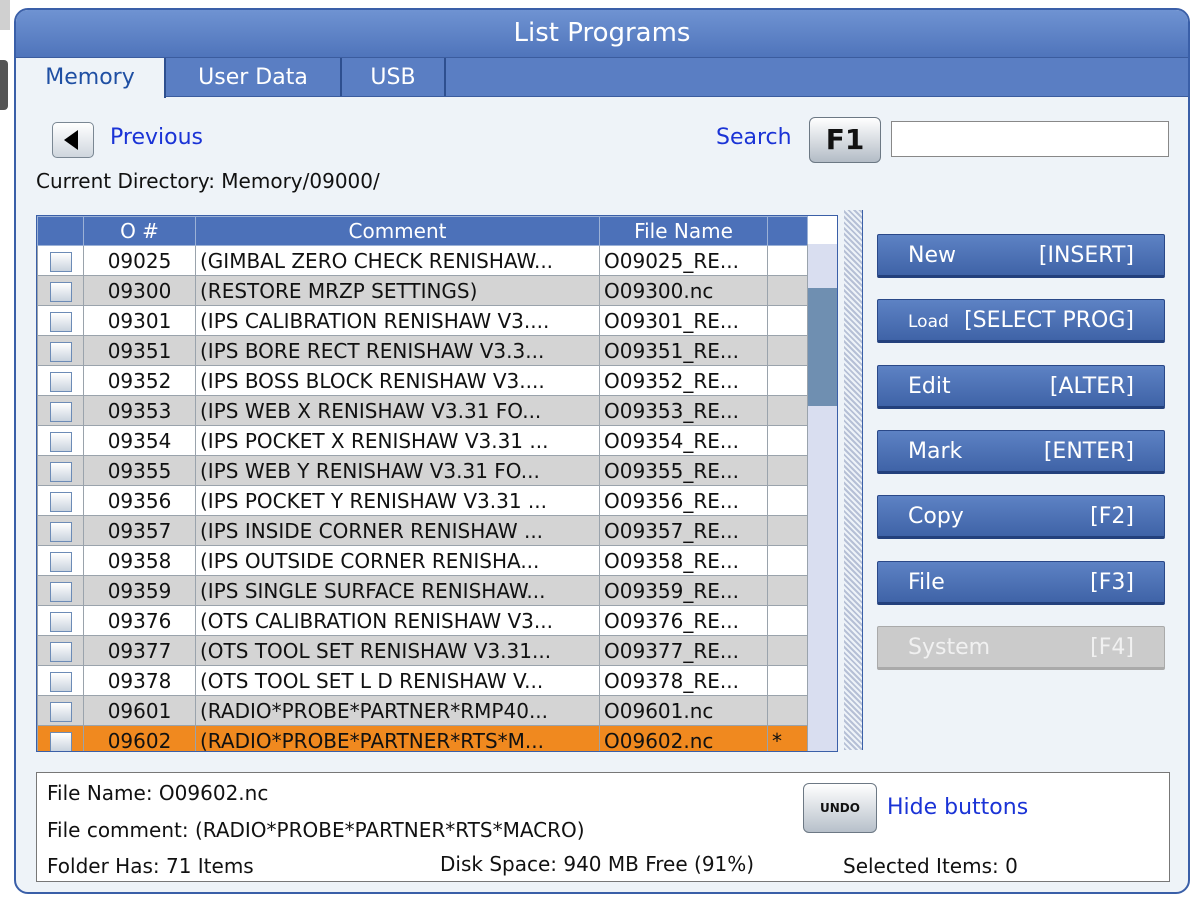 The image size is (1200, 900). Describe the element at coordinates (139, 231) in the screenshot. I see `column-header-onum: O #` at that location.